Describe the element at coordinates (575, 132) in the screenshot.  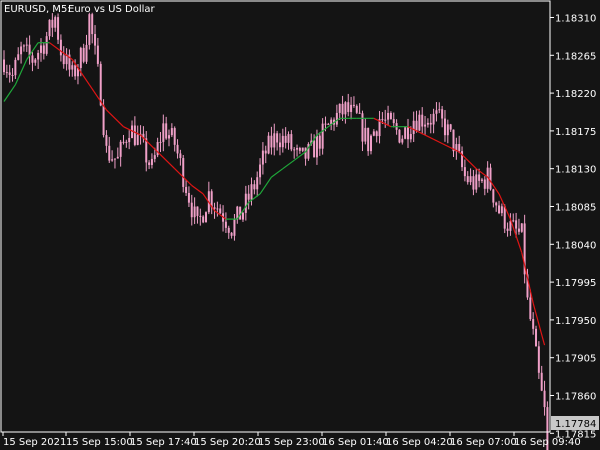
I see `y-tick-label: 1.18175` at that location.